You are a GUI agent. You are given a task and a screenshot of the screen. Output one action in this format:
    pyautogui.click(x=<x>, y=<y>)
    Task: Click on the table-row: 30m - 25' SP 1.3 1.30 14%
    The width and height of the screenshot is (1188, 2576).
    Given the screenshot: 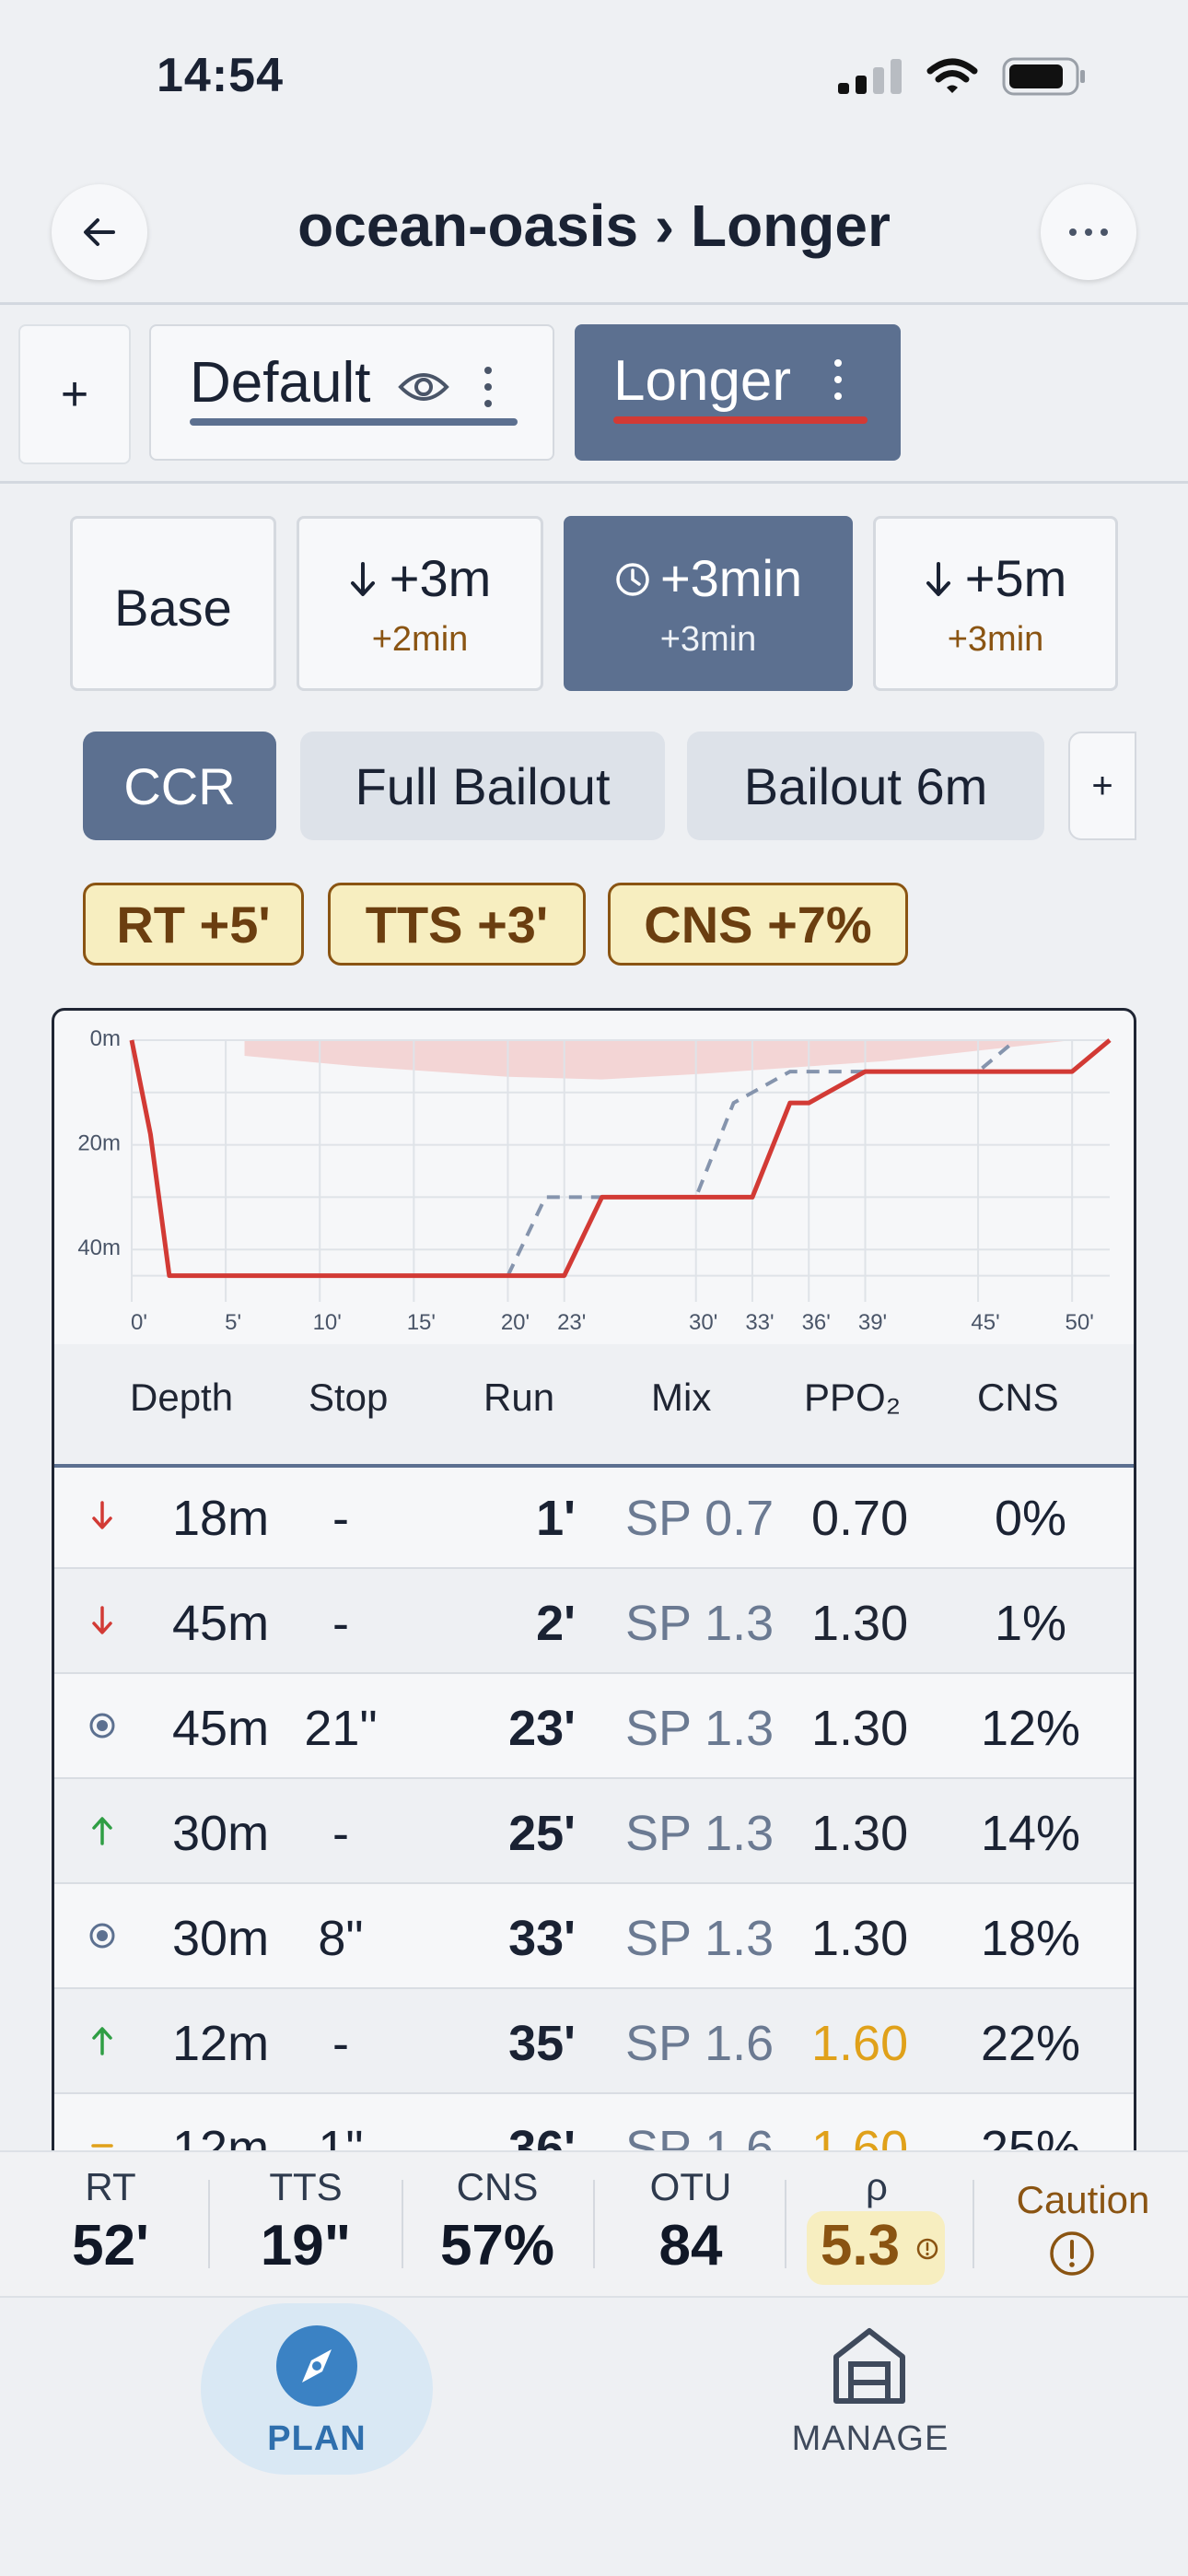 What is the action you would take?
    pyautogui.click(x=594, y=1831)
    